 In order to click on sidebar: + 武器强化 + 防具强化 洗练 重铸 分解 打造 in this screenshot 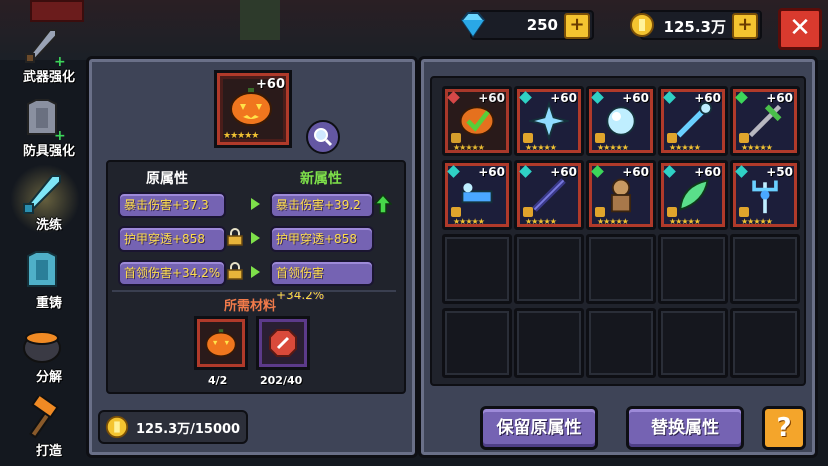, I will do `click(41, 233)`.